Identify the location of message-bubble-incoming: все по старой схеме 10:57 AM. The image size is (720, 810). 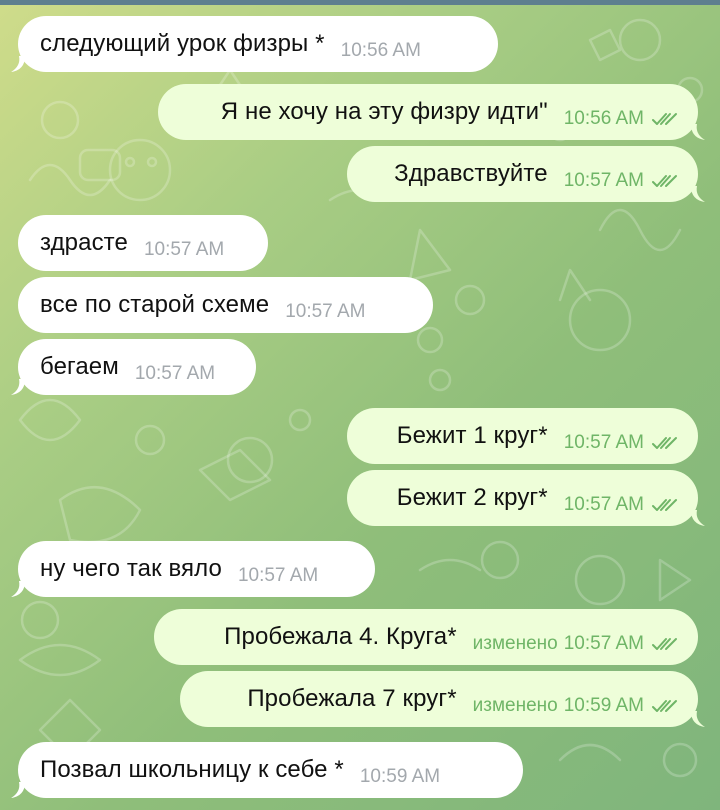
(225, 305).